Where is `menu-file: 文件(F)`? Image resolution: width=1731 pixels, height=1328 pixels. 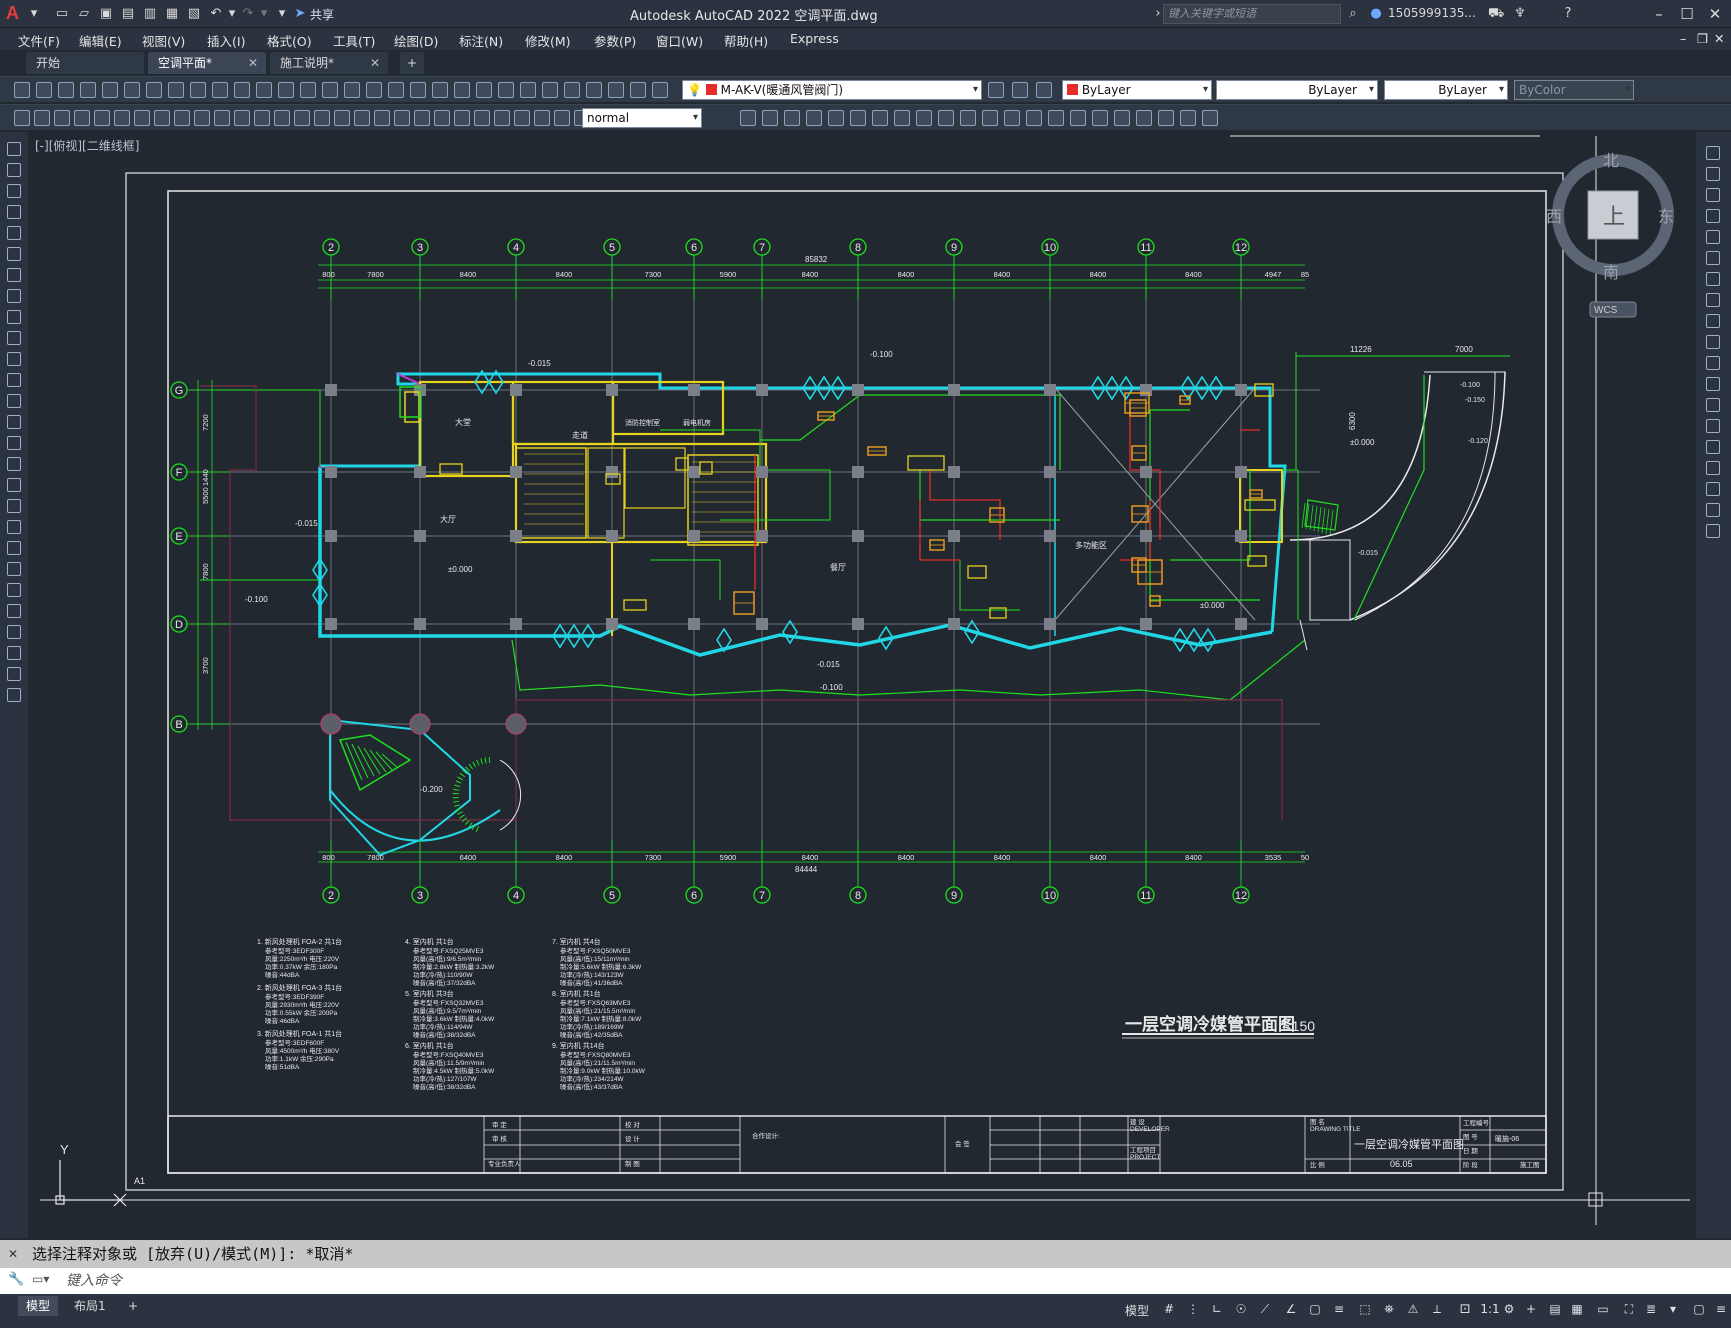
menu-file: 文件(F) is located at coordinates (39, 40).